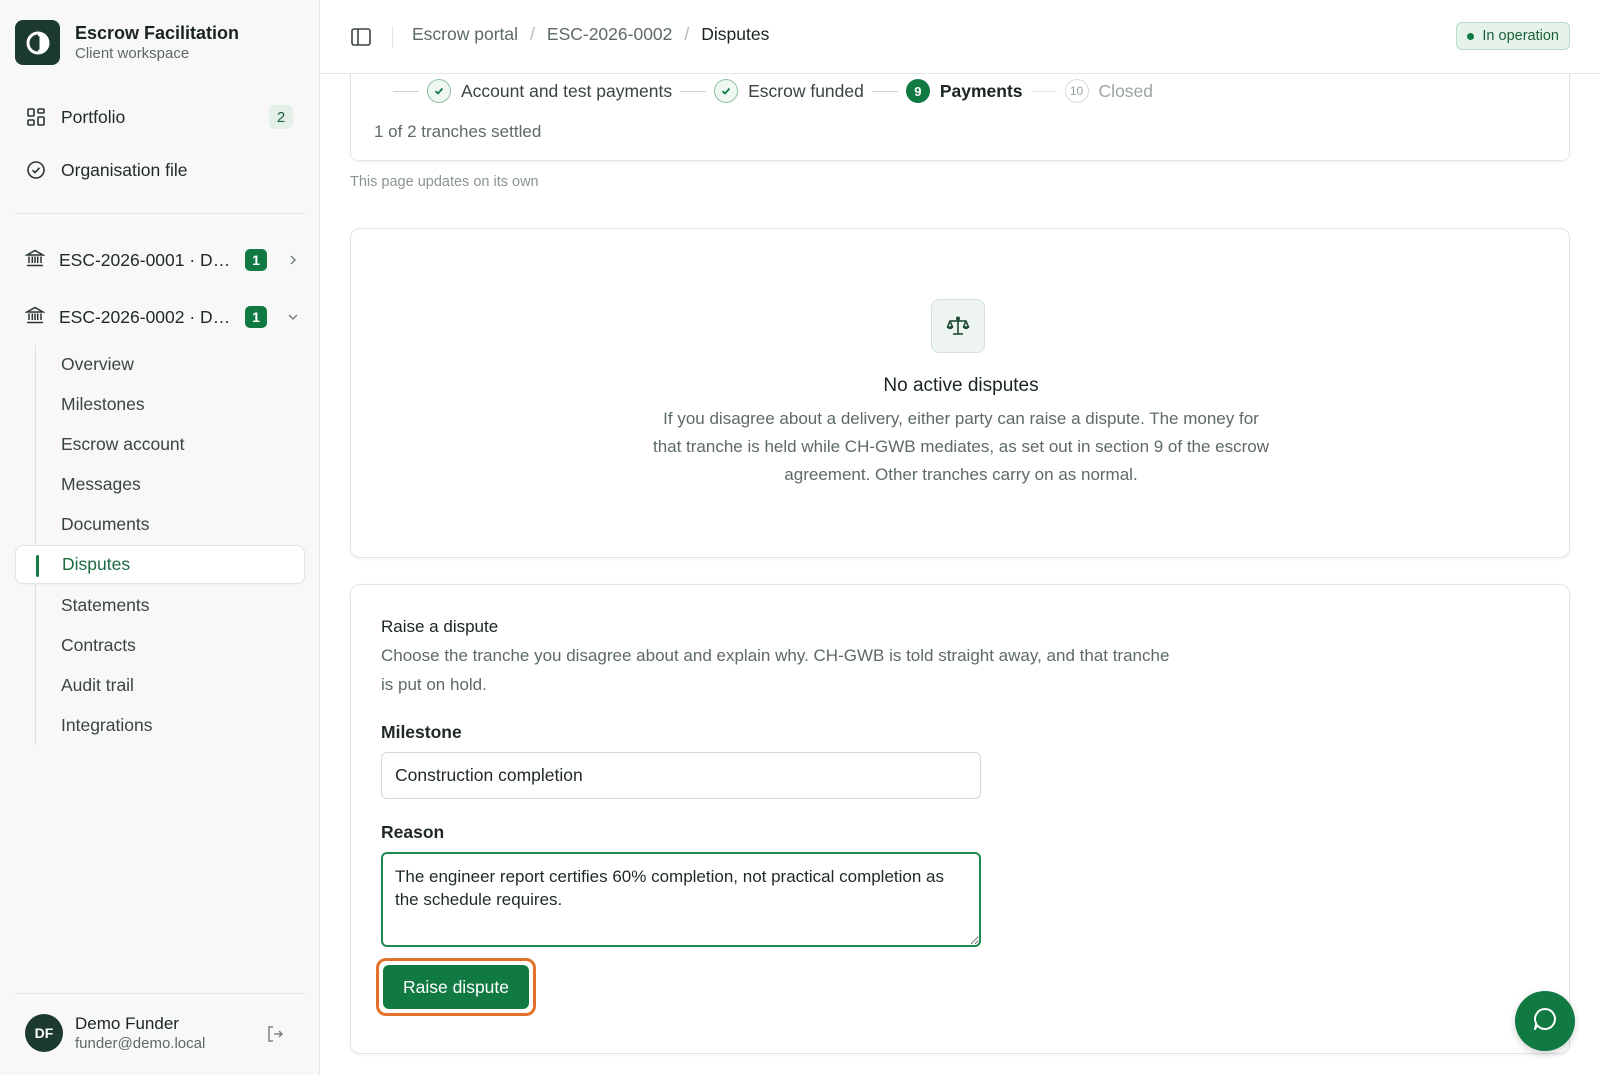 The width and height of the screenshot is (1600, 1075). What do you see at coordinates (160, 524) in the screenshot?
I see `subnav-item-documents: Documents` at bounding box center [160, 524].